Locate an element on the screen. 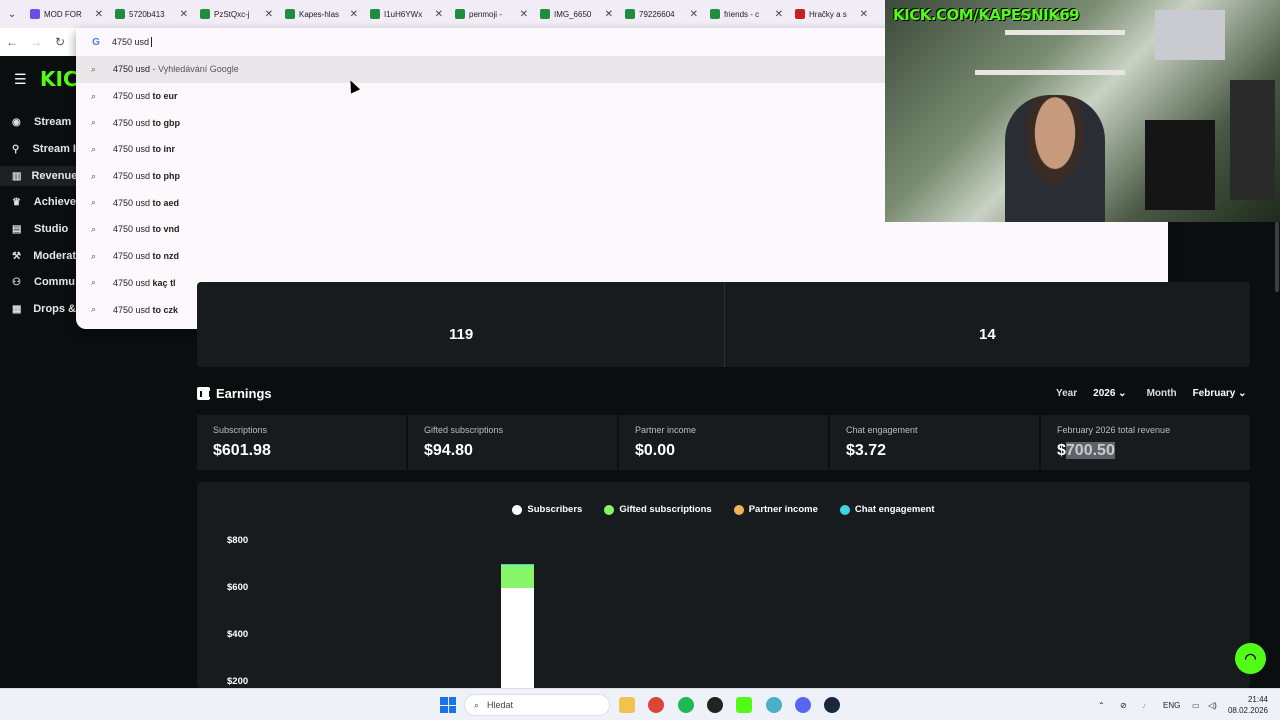 This screenshot has width=1280, height=720. browser-tab: Kapes-hlas ✕ is located at coordinates (321, 14).